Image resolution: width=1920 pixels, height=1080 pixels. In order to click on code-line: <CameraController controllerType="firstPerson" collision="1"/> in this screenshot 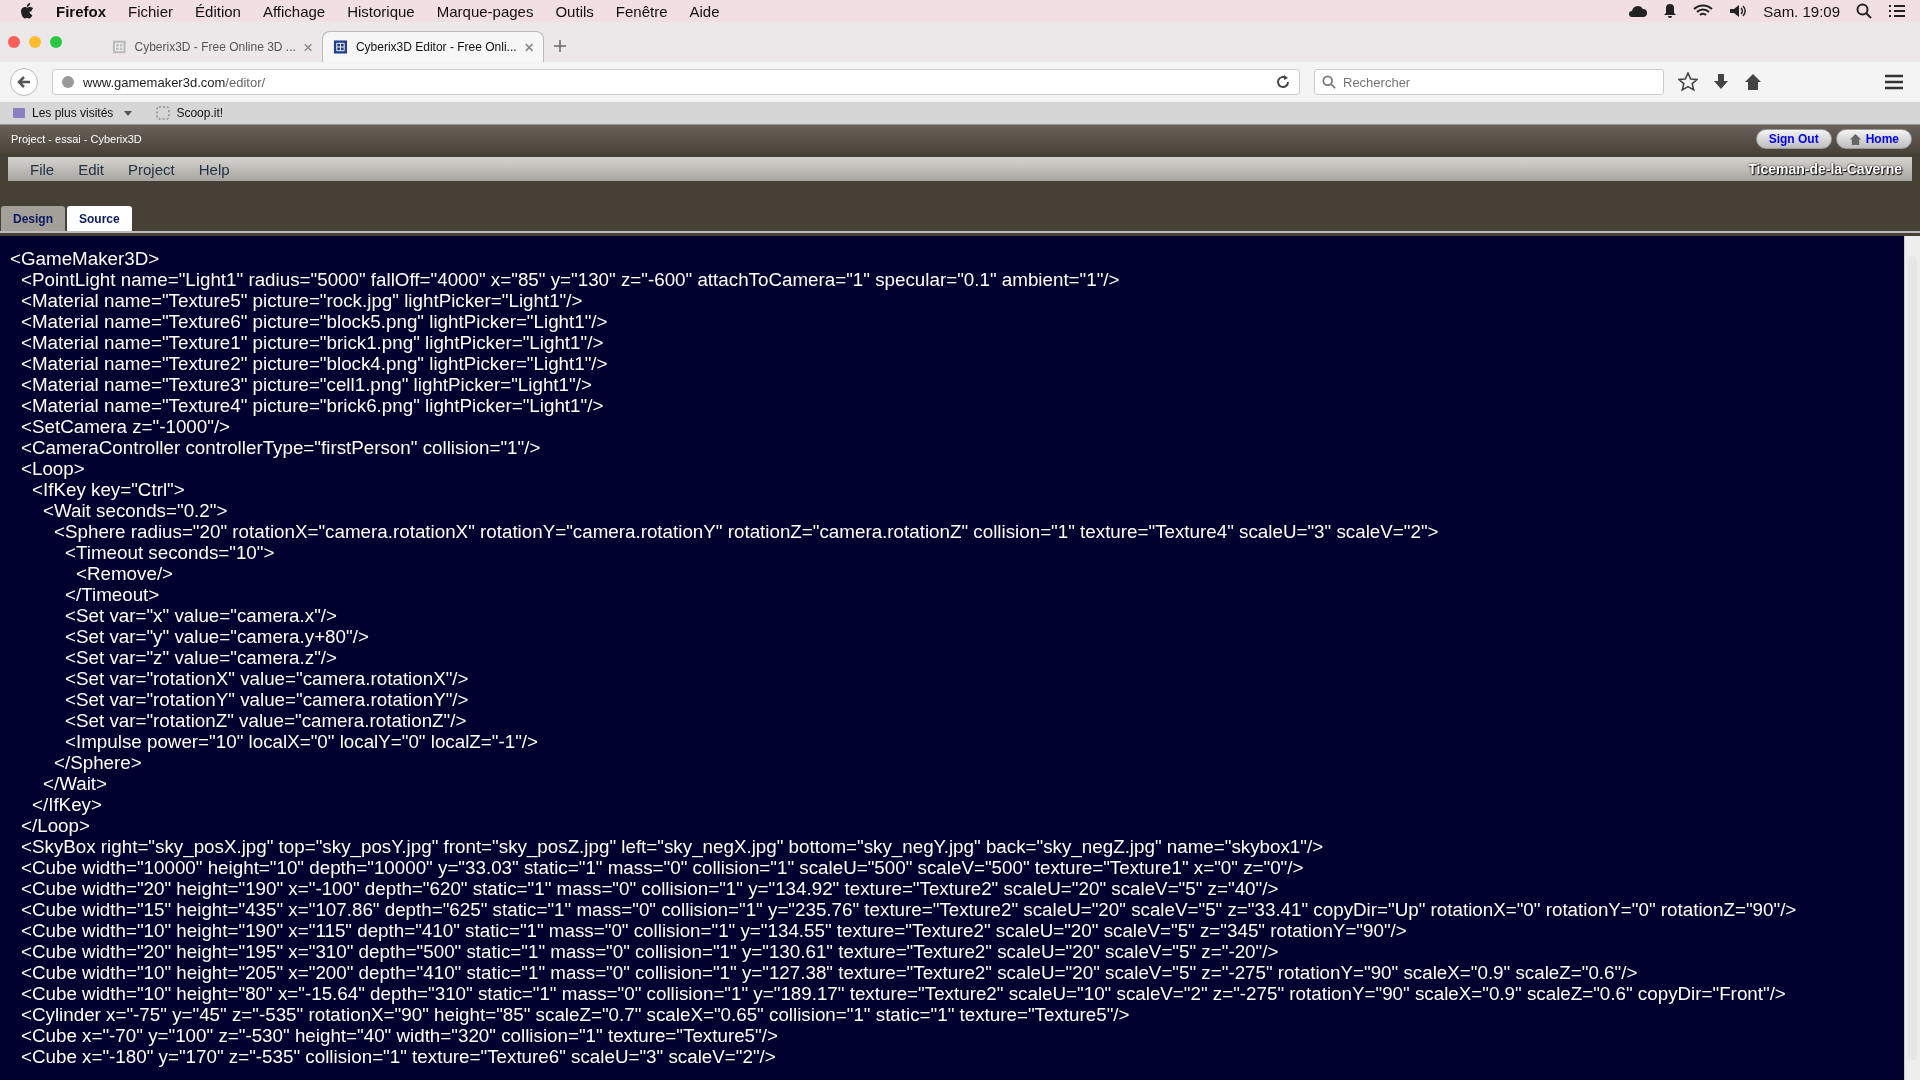, I will do `click(281, 447)`.